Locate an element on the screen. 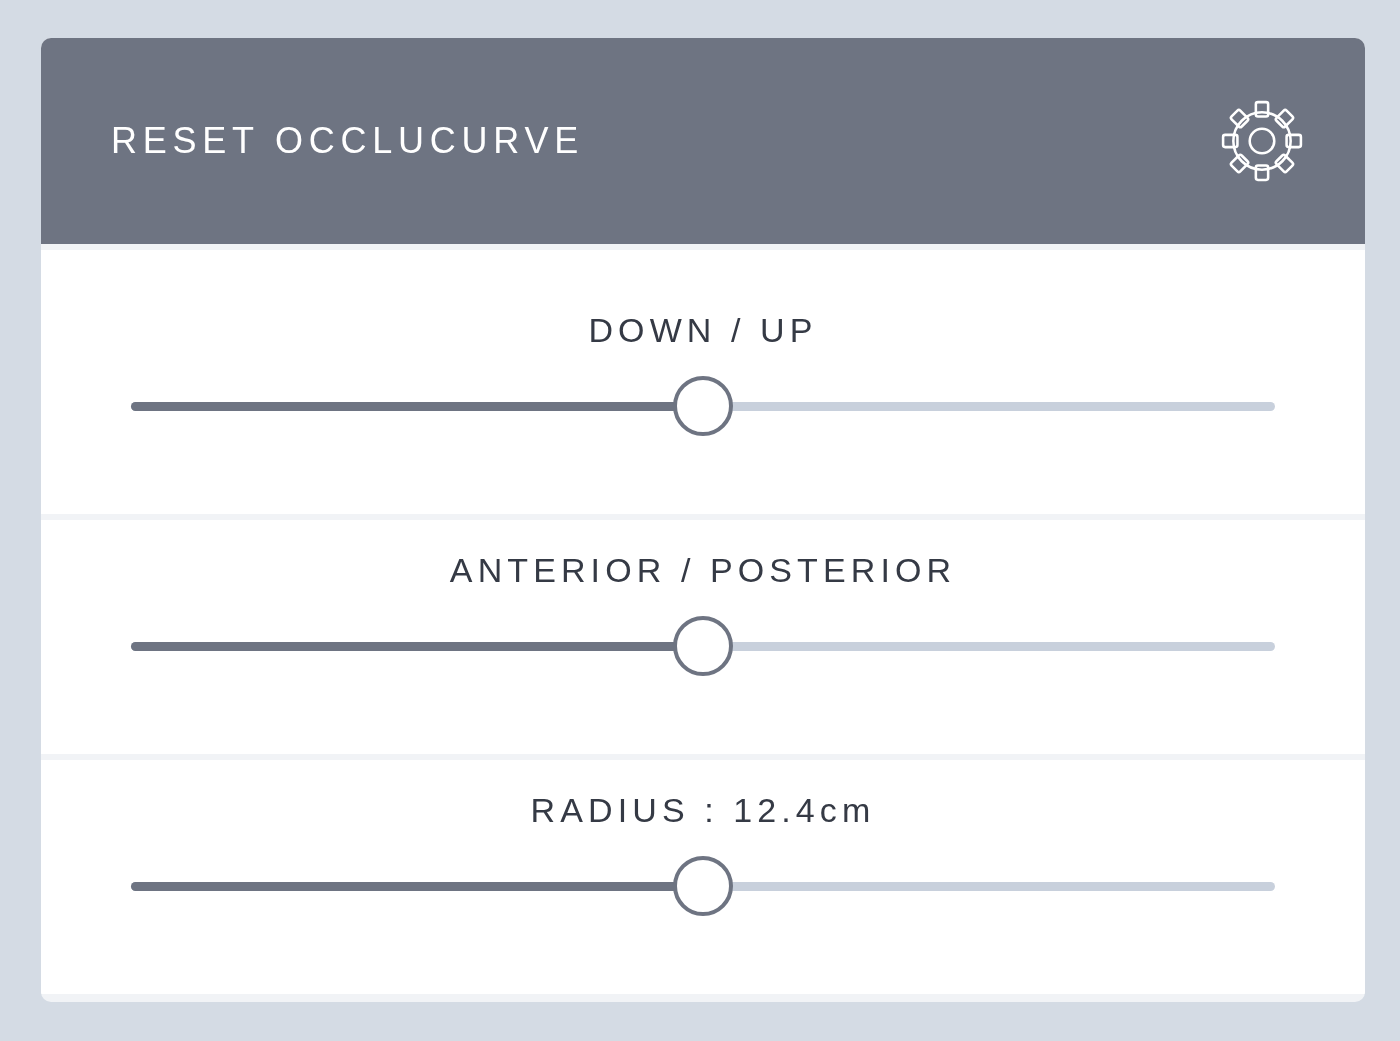 The width and height of the screenshot is (1400, 1041). settings-icon is located at coordinates (1262, 141).